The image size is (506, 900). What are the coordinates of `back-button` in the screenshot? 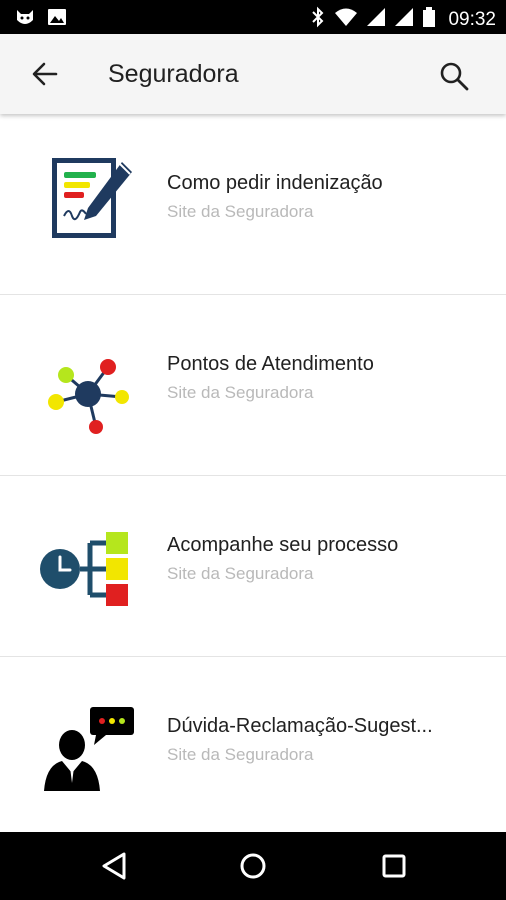 It's located at (46, 74).